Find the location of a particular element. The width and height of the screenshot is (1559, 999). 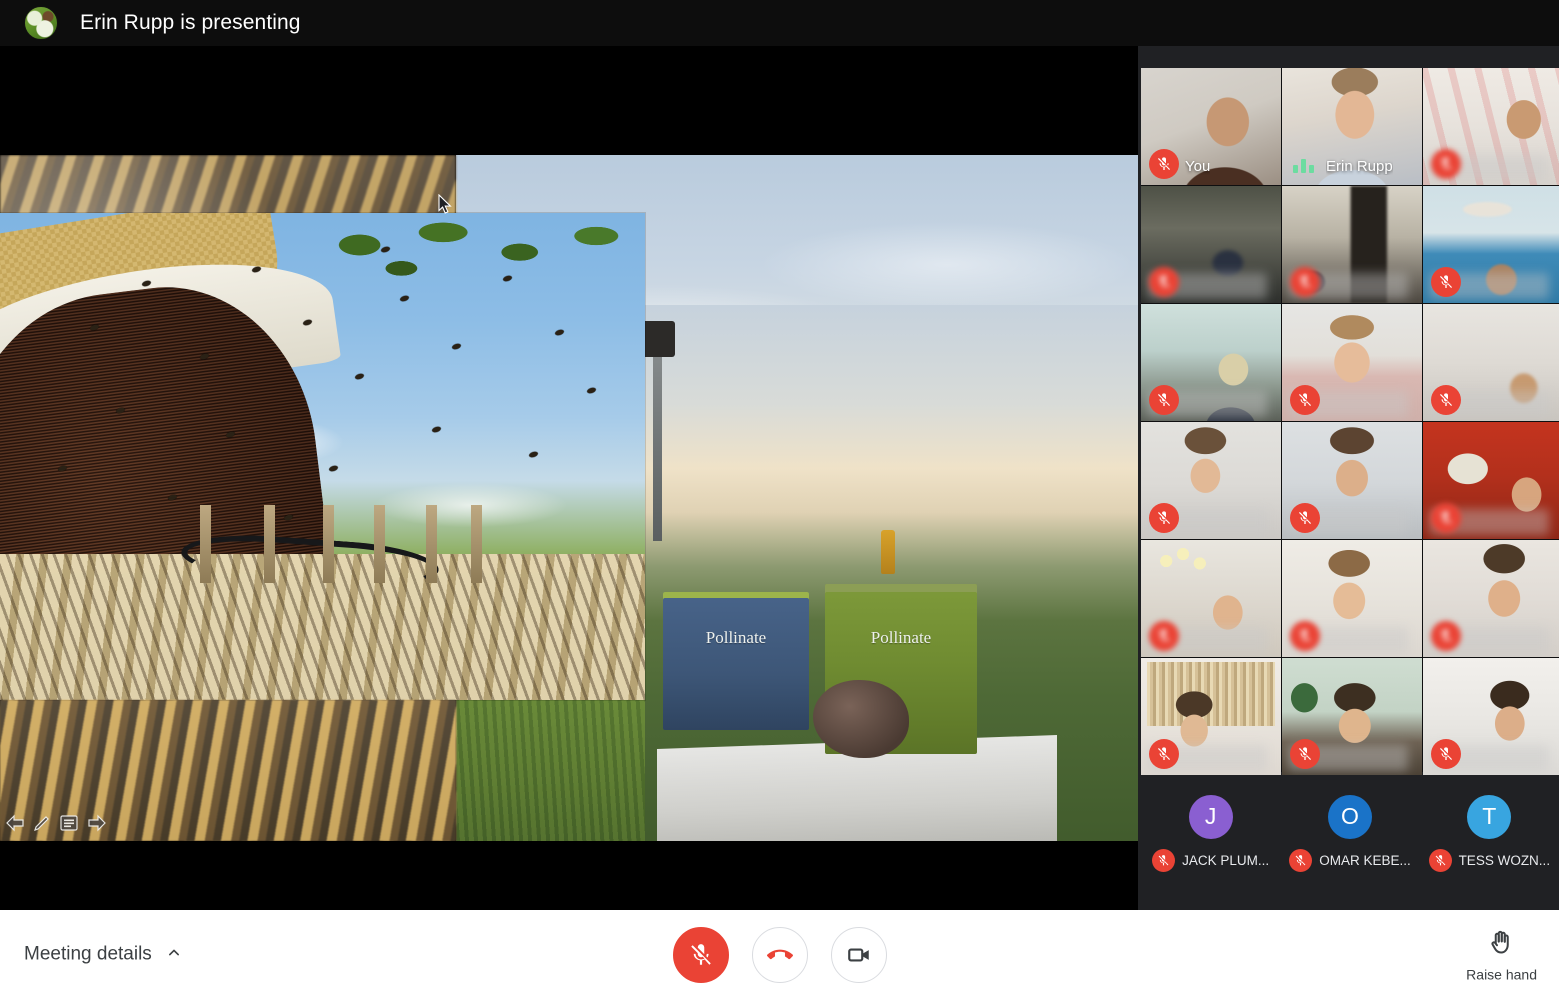

raise-hand-label: Raise hand is located at coordinates (1501, 974).